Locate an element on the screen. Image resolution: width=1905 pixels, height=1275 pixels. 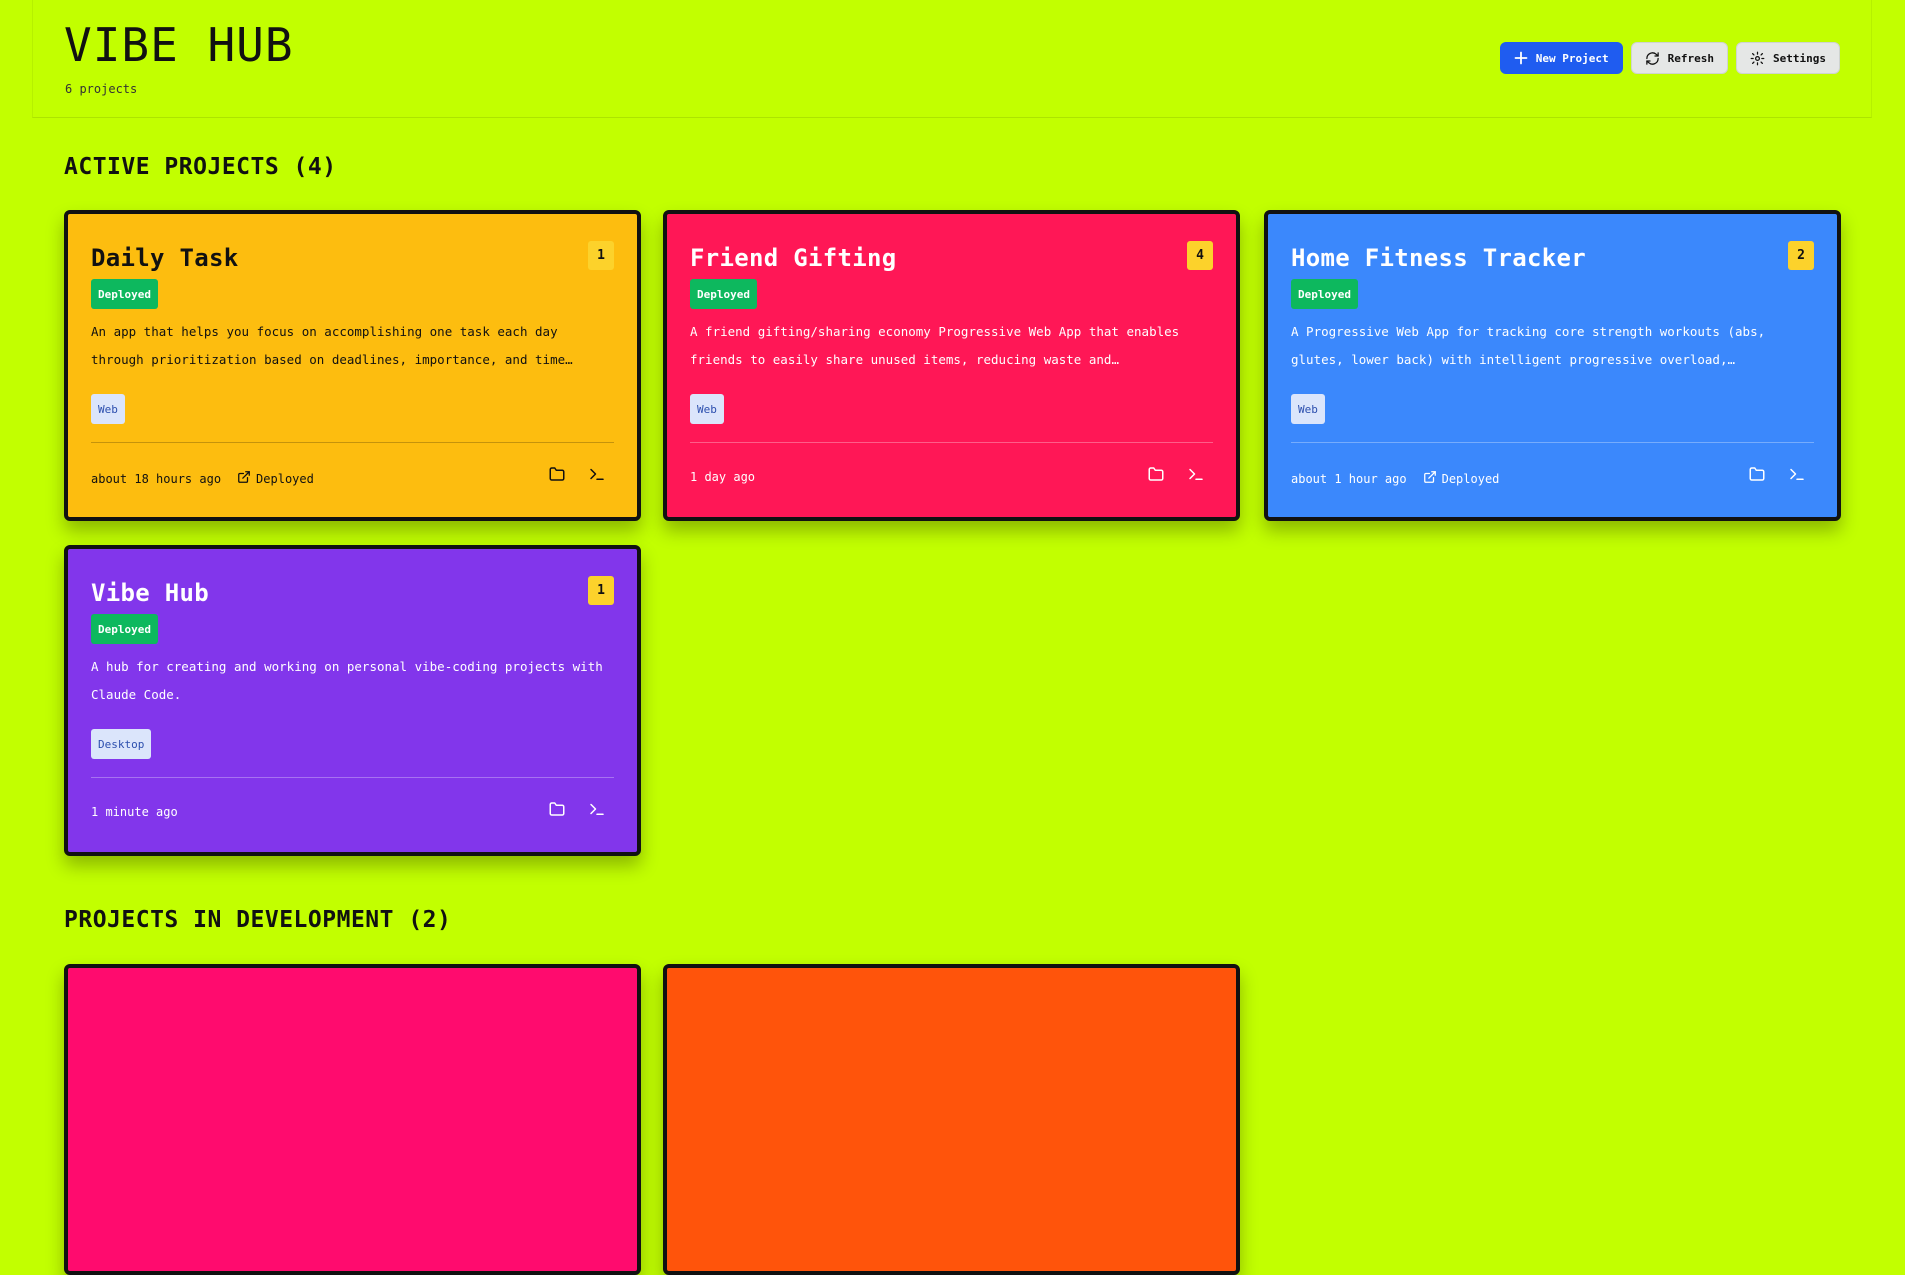
settings-label: Settings is located at coordinates (1799, 58).